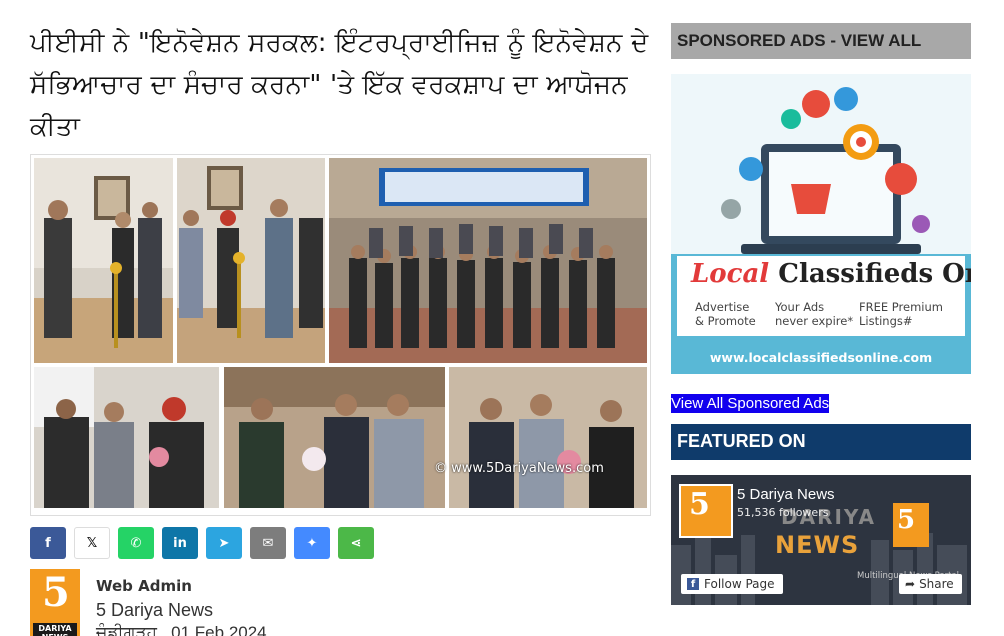 This screenshot has height=636, width=1004. What do you see at coordinates (874, 274) in the screenshot?
I see `ad-brand-right: Classifieds Online` at bounding box center [874, 274].